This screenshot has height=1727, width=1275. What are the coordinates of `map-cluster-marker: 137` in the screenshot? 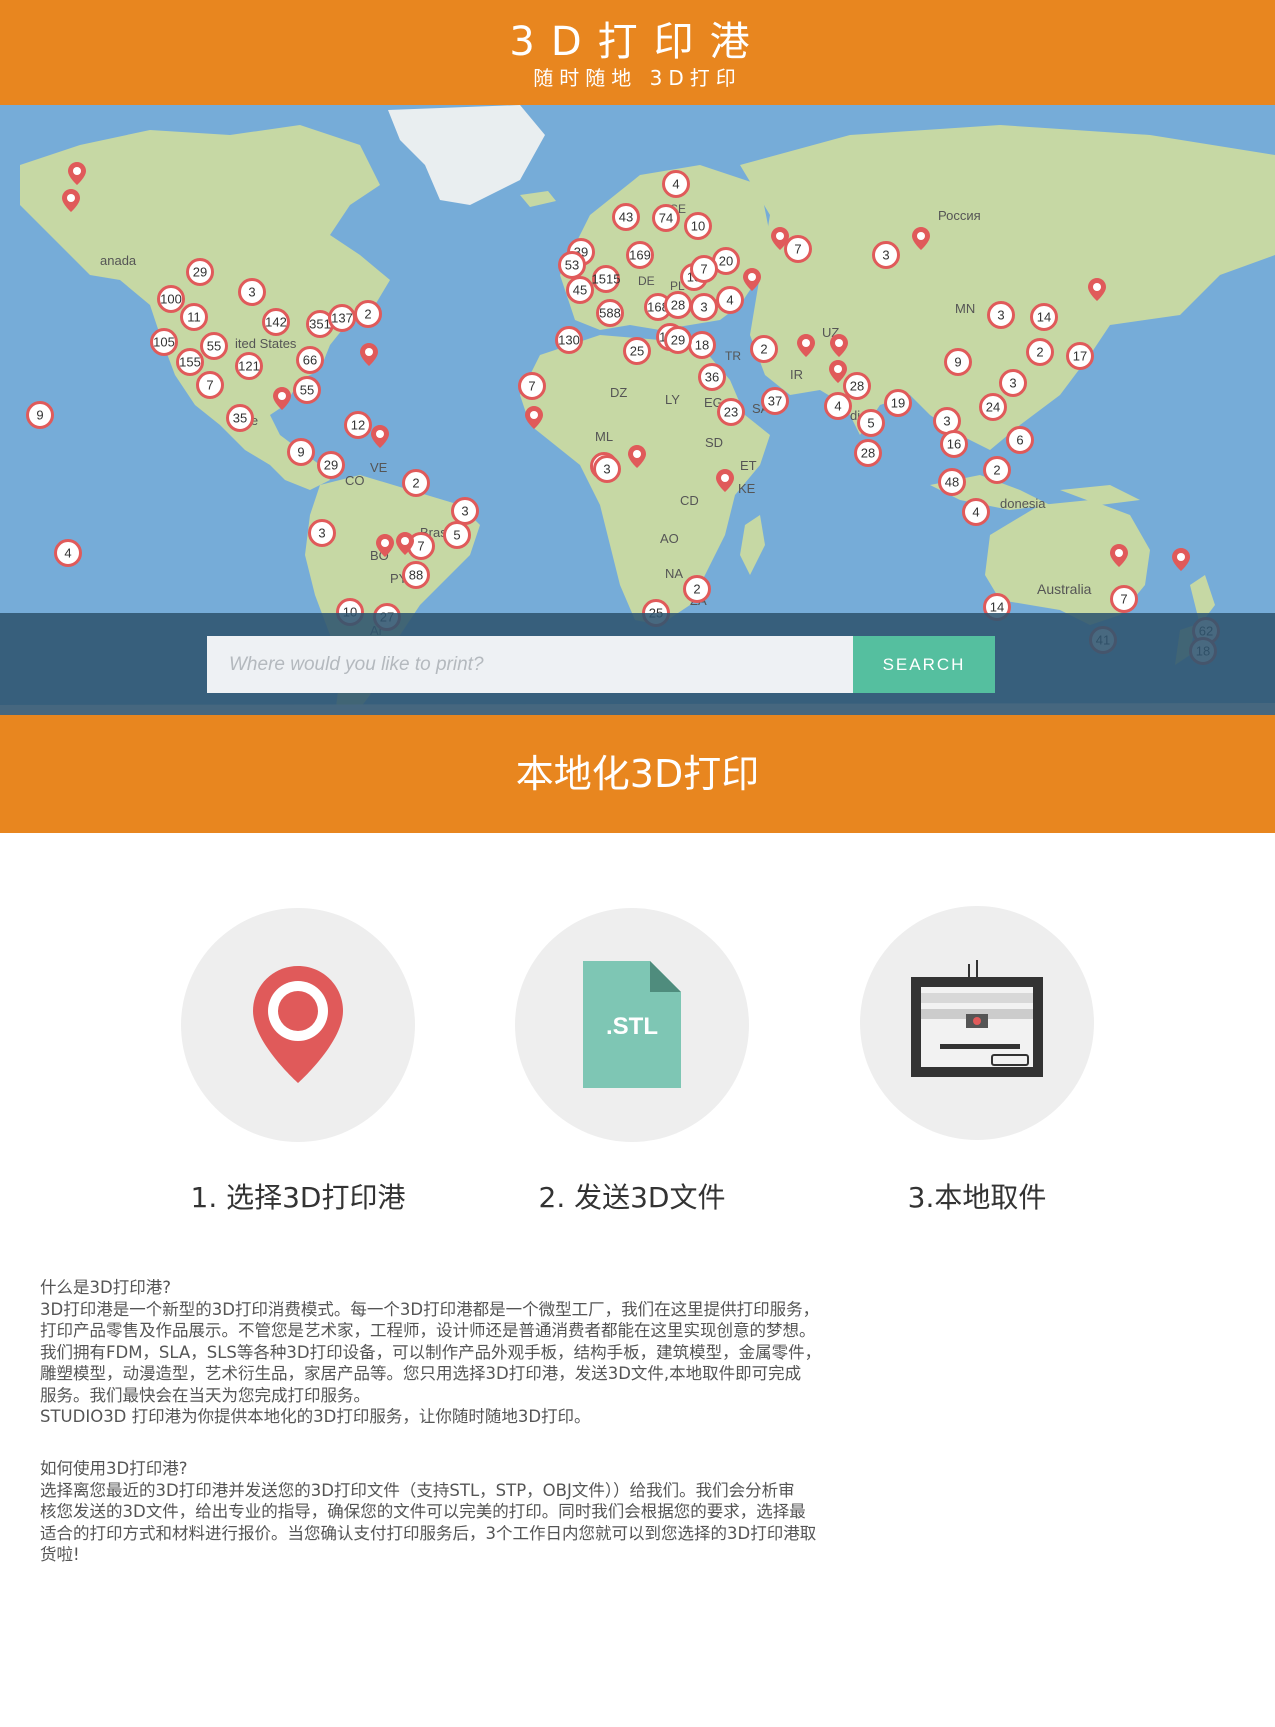 It's located at (342, 318).